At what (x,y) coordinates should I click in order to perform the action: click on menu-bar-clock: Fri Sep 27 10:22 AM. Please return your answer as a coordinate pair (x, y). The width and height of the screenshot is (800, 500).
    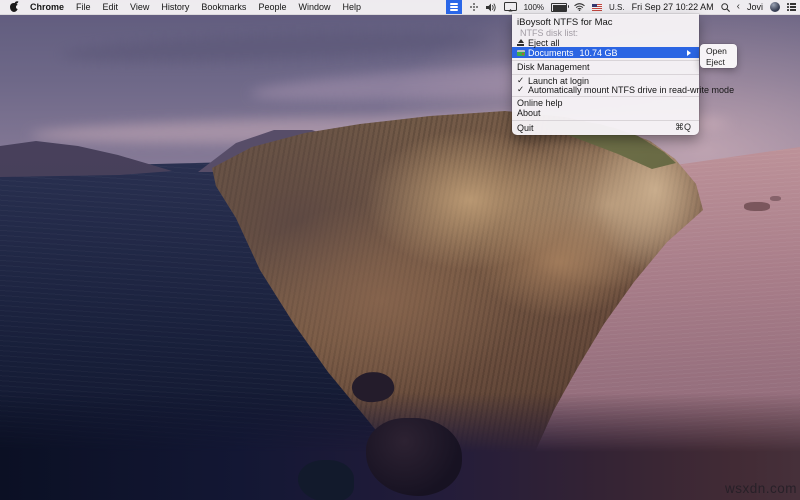
    Looking at the image, I should click on (673, 7).